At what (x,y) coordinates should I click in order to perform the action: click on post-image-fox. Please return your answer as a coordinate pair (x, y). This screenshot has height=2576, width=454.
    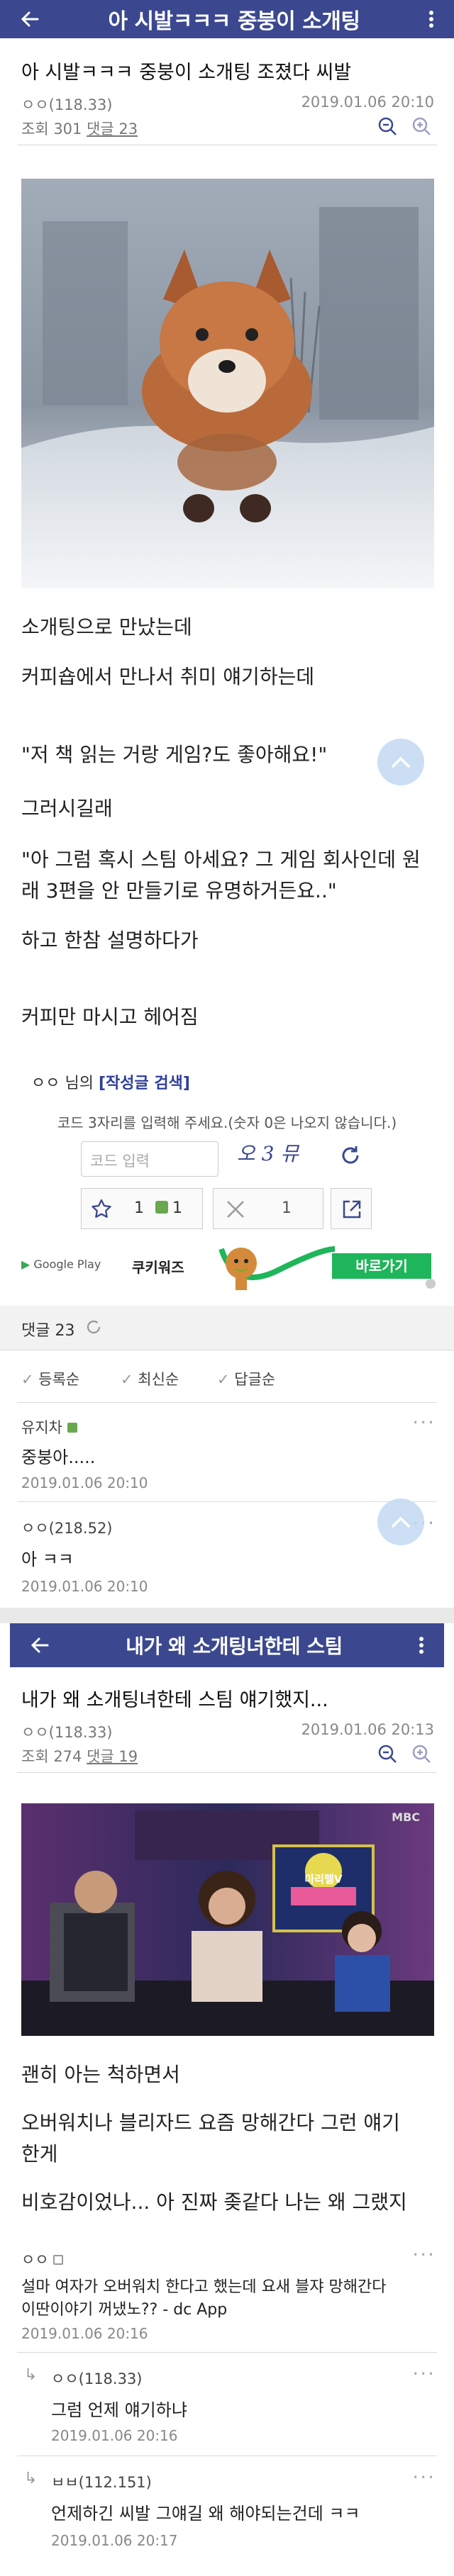
    Looking at the image, I should click on (227, 383).